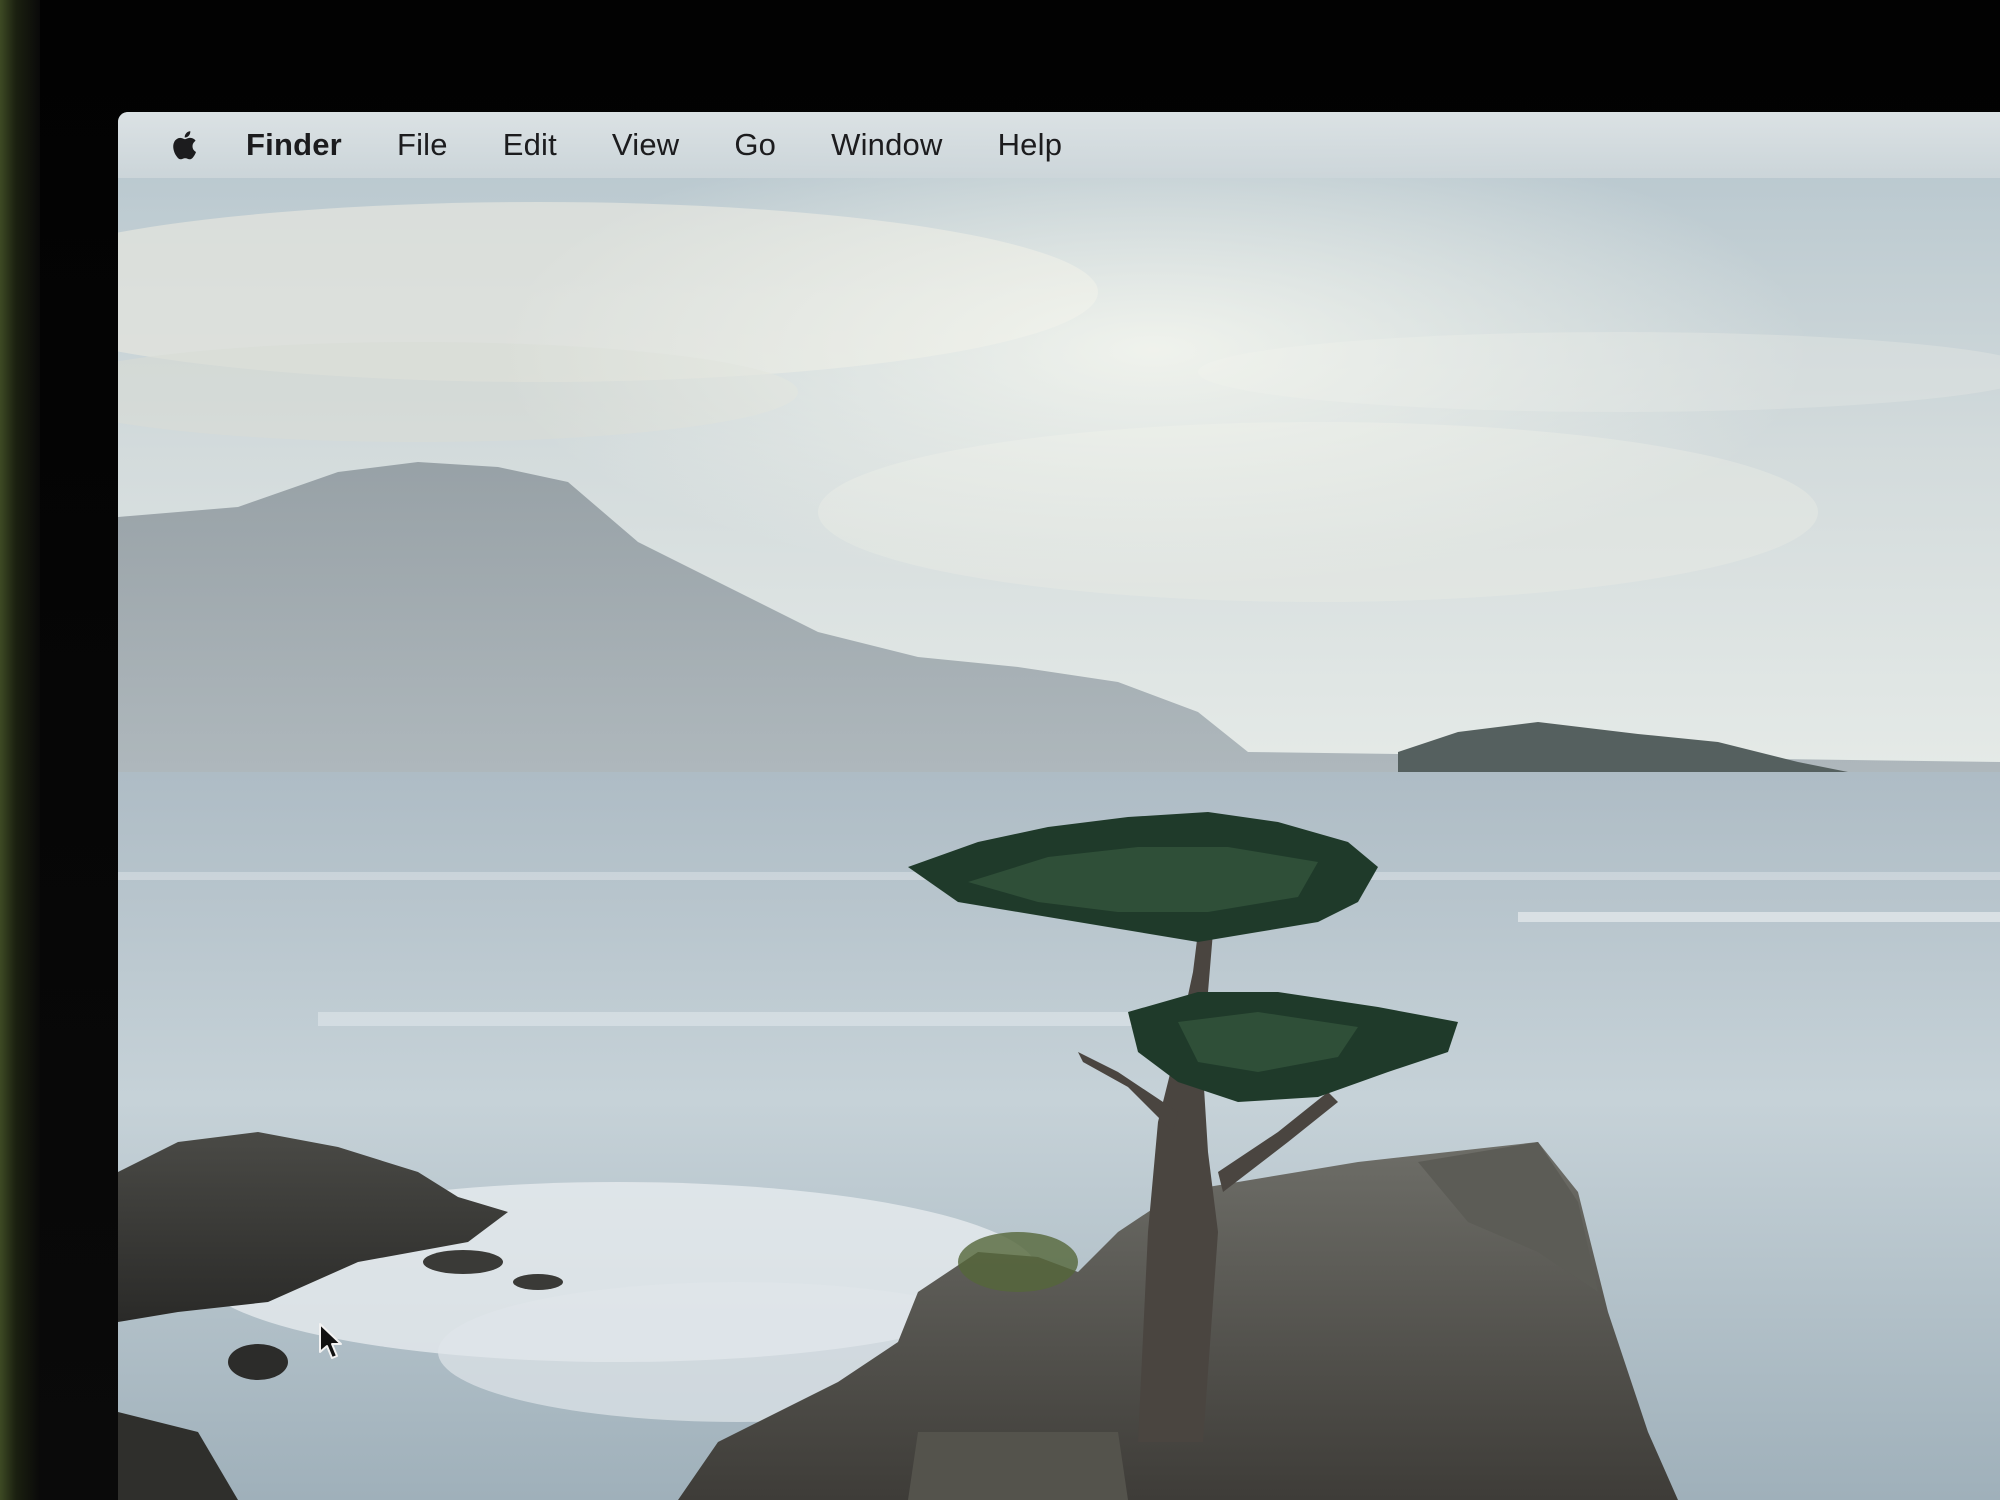  What do you see at coordinates (330, 1341) in the screenshot?
I see `pointer-cursor-icon` at bounding box center [330, 1341].